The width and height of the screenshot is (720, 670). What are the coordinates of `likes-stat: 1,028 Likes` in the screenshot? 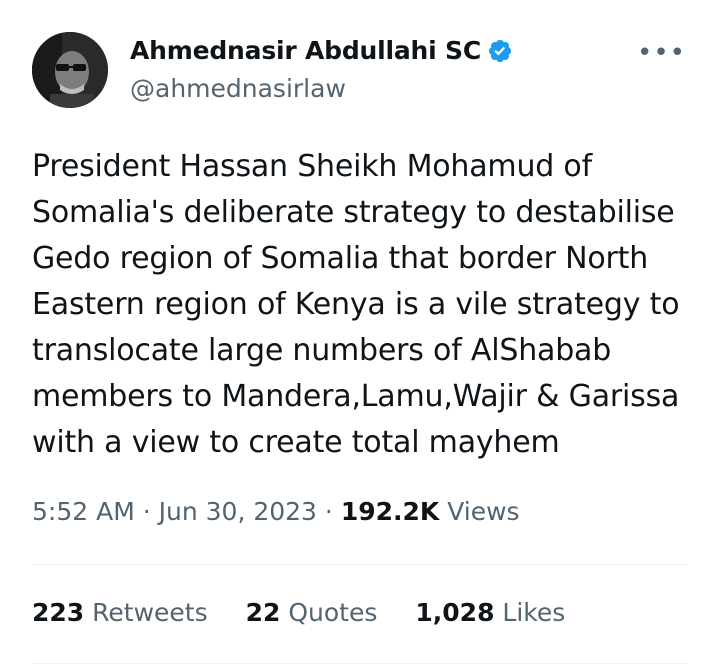 It's located at (490, 612).